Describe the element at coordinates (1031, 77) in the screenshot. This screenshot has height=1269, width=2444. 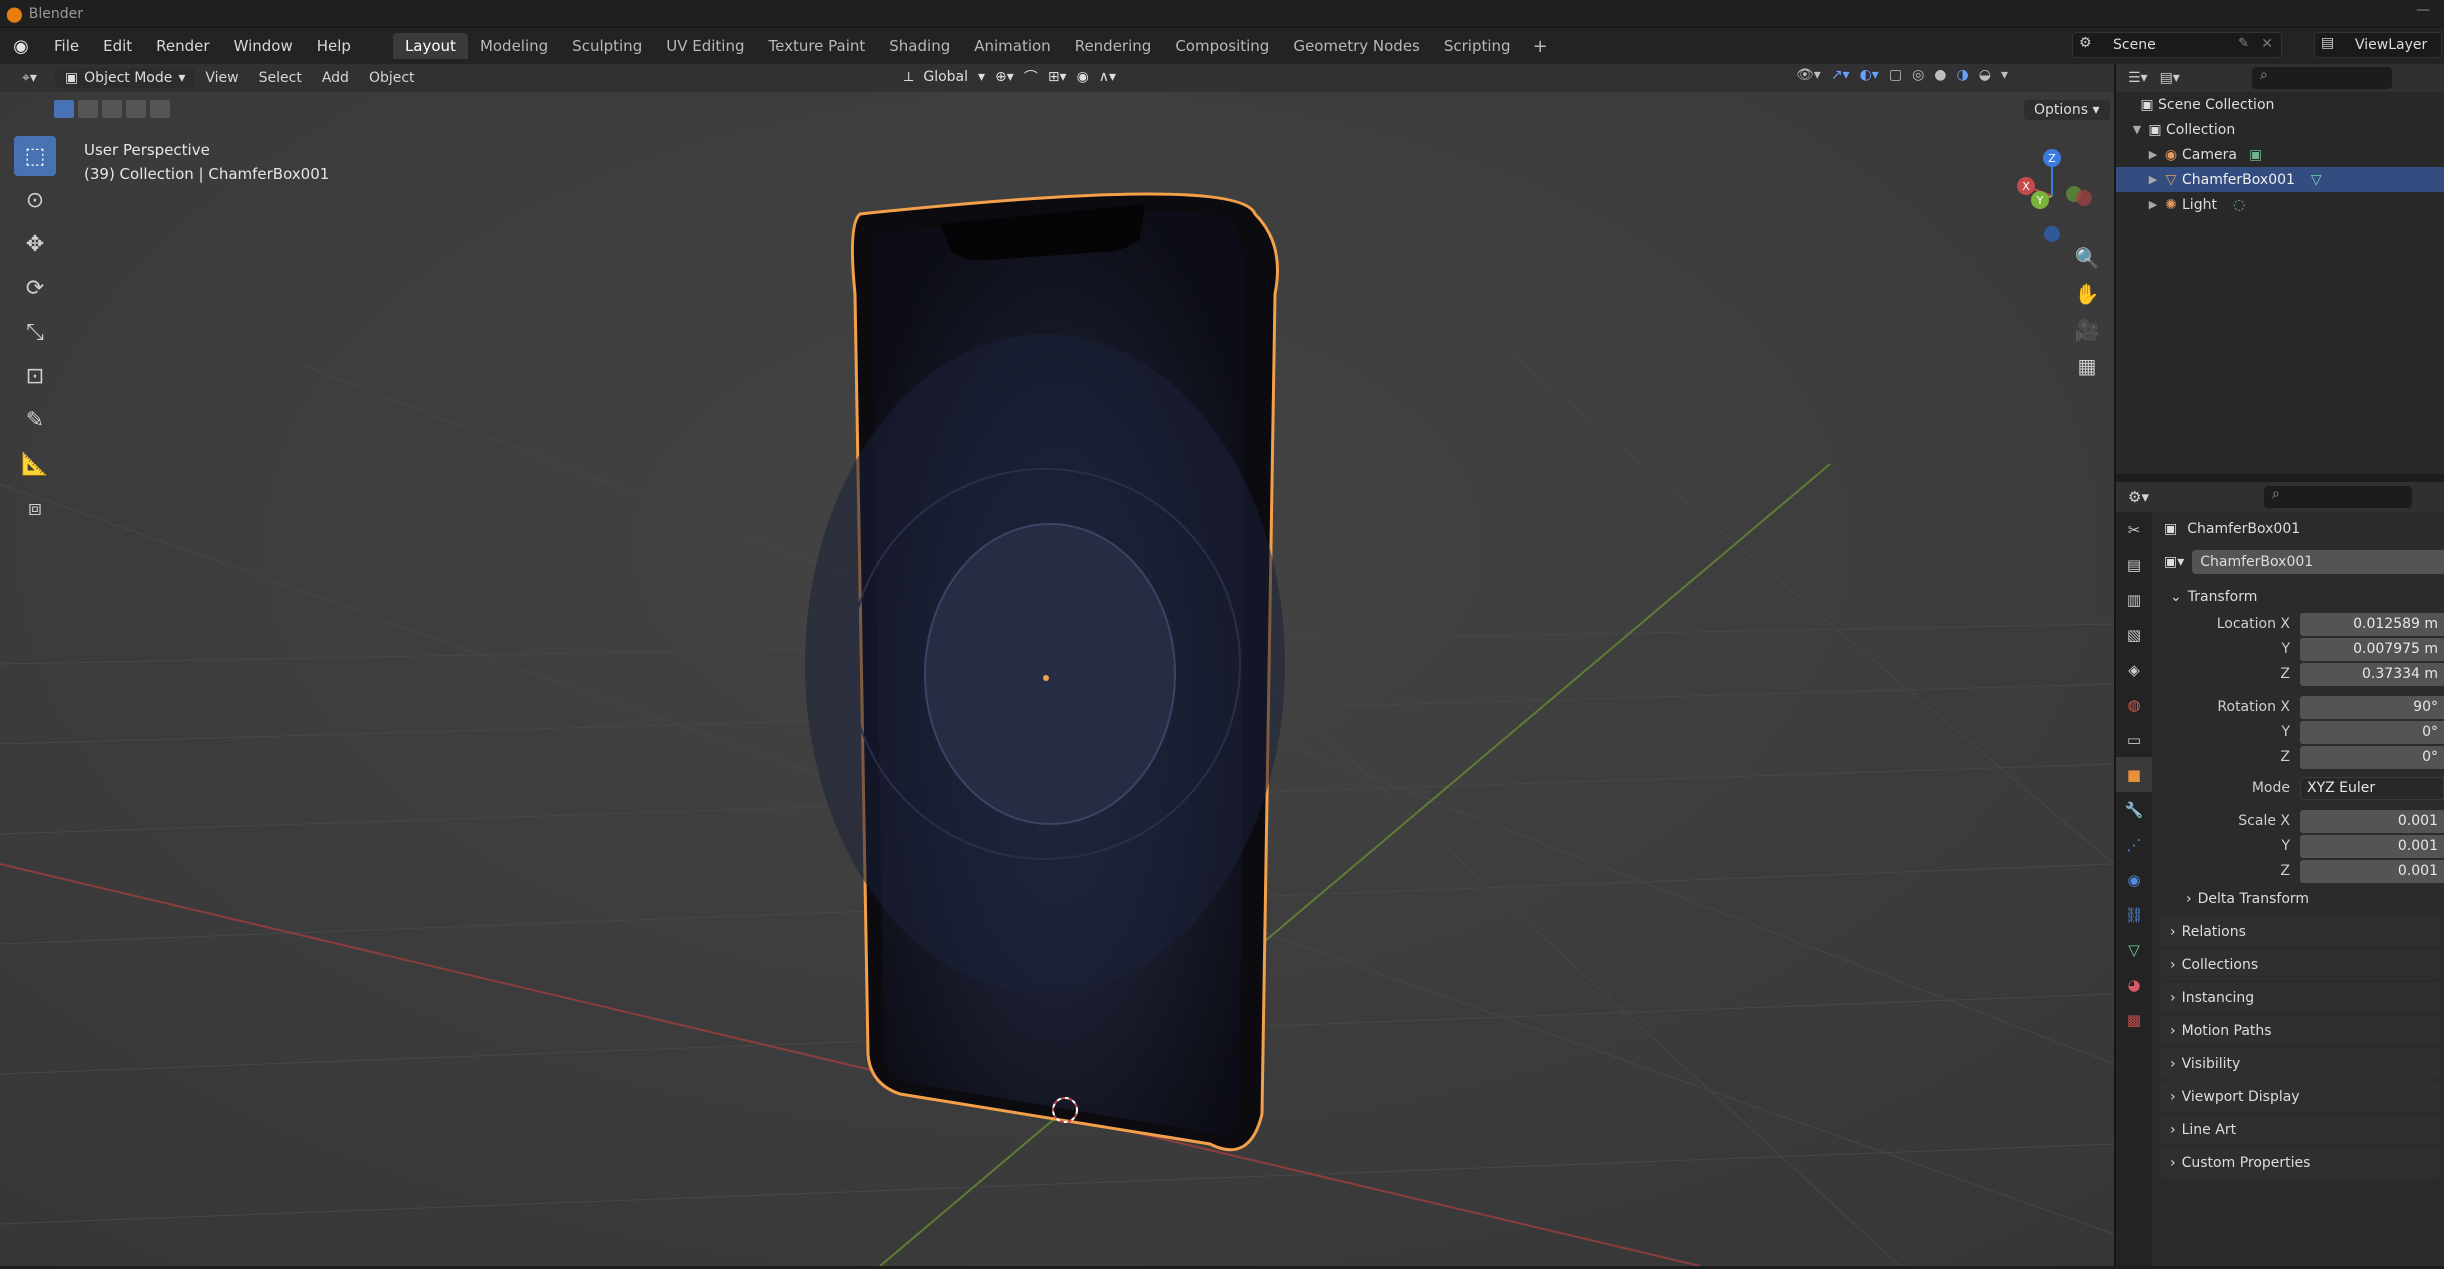
I see `snap-icon: ⌒` at that location.